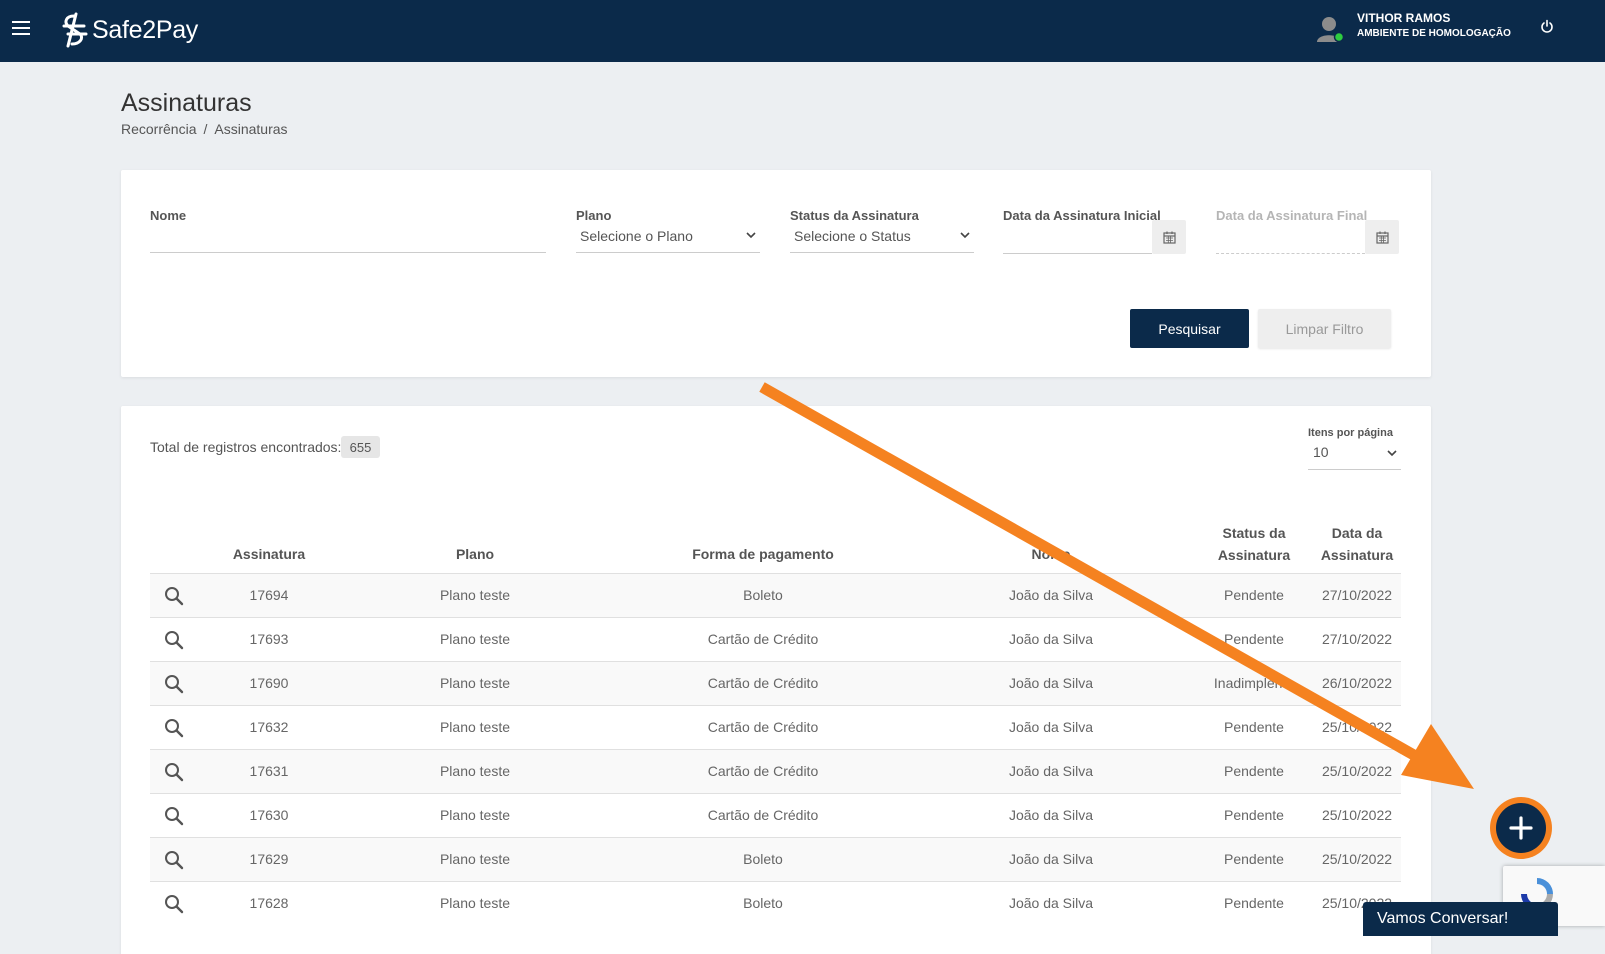  What do you see at coordinates (1434, 33) in the screenshot?
I see `environment-label: AMBIENTE DE HOMOLOGAÇÃO` at bounding box center [1434, 33].